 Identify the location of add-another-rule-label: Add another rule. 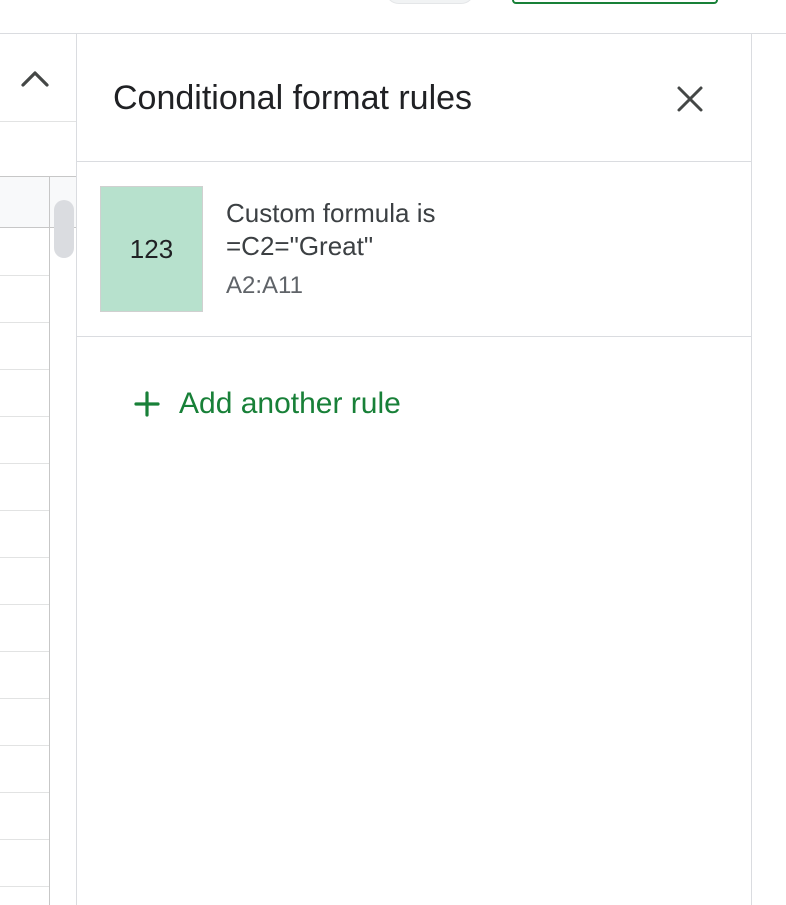
(290, 403).